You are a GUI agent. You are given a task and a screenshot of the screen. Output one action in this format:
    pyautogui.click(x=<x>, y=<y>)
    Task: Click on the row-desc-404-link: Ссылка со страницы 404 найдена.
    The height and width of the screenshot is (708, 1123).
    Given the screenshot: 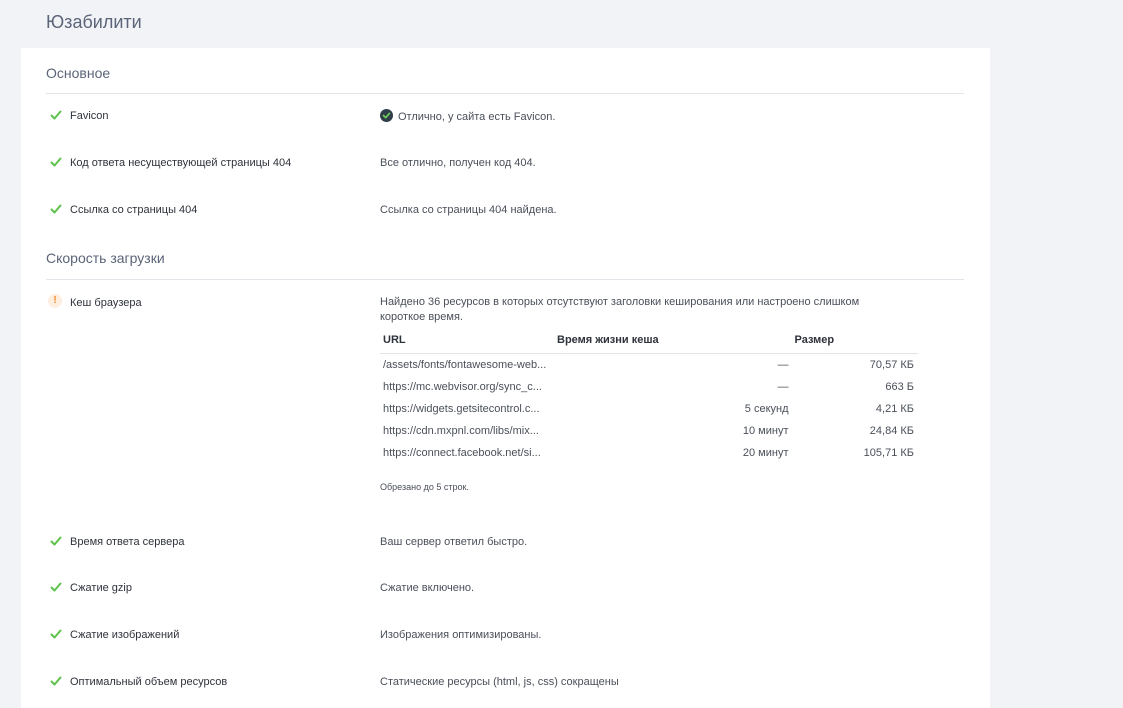 What is the action you would take?
    pyautogui.click(x=468, y=210)
    